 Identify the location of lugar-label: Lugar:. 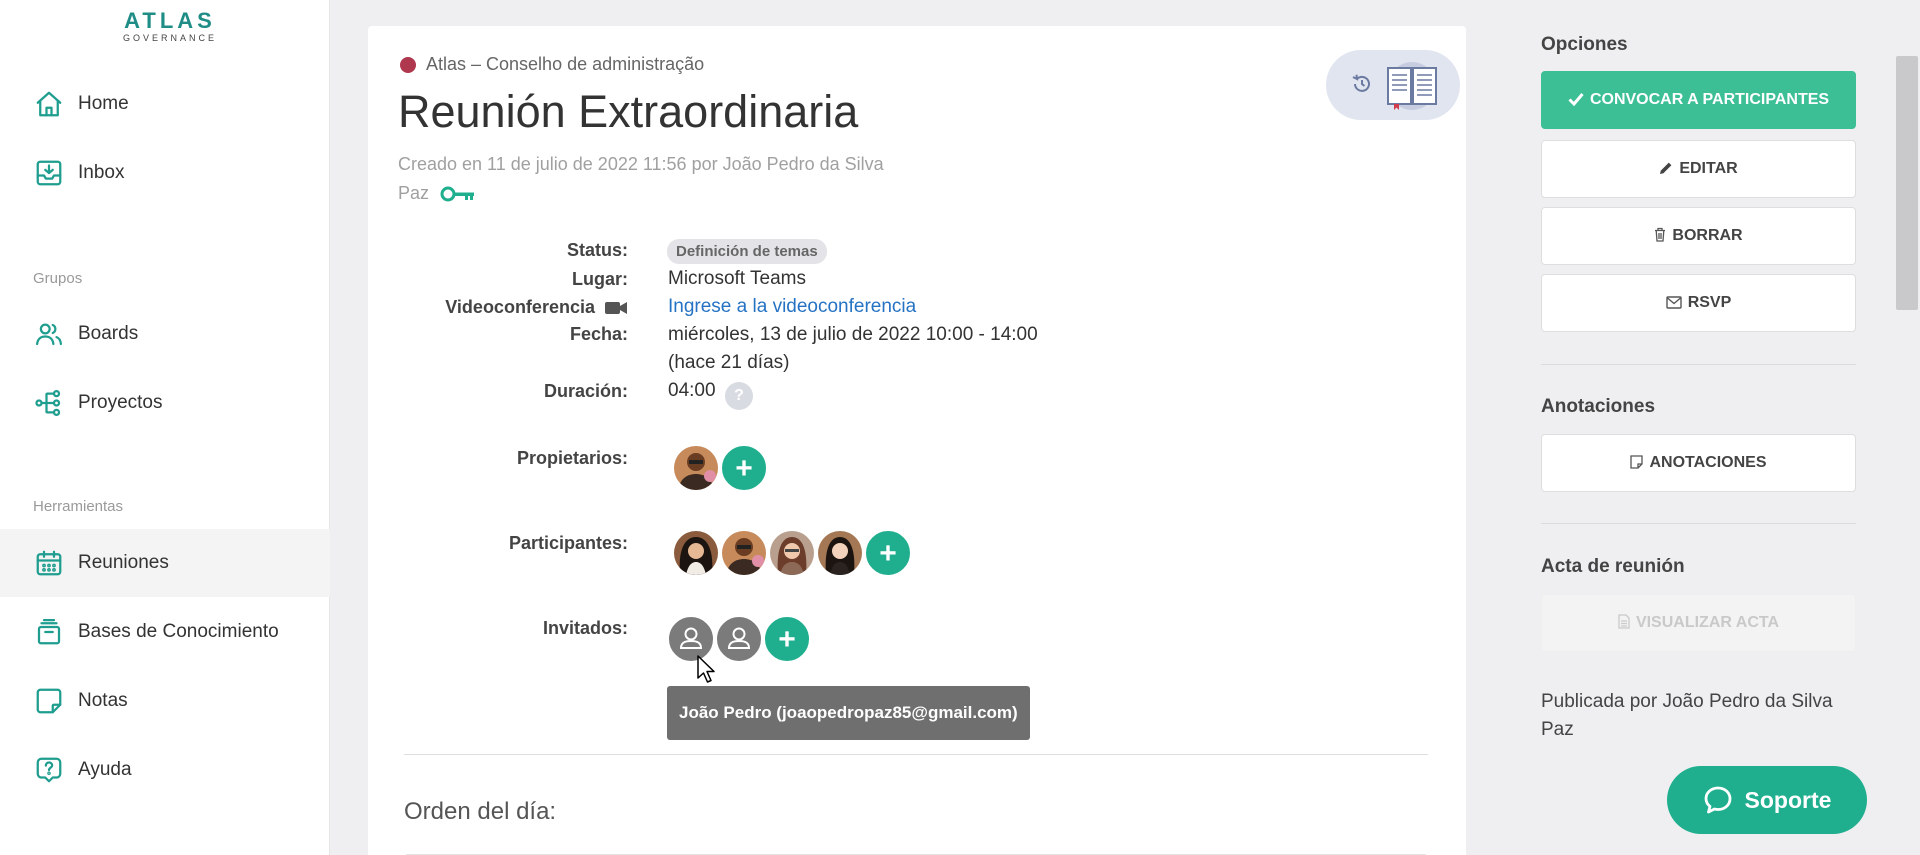
(600, 279).